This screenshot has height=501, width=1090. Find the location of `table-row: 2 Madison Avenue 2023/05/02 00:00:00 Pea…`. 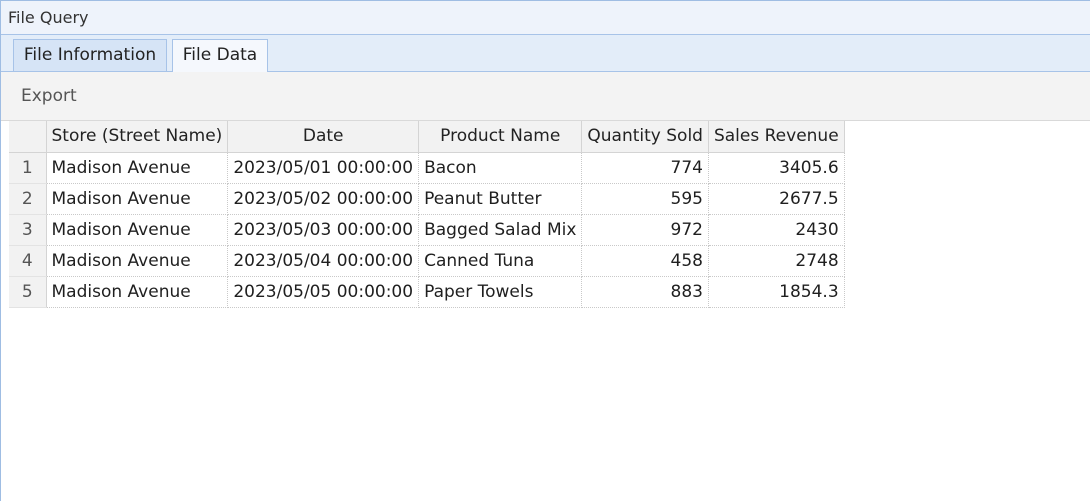

table-row: 2 Madison Avenue 2023/05/02 00:00:00 Pea… is located at coordinates (427, 199).